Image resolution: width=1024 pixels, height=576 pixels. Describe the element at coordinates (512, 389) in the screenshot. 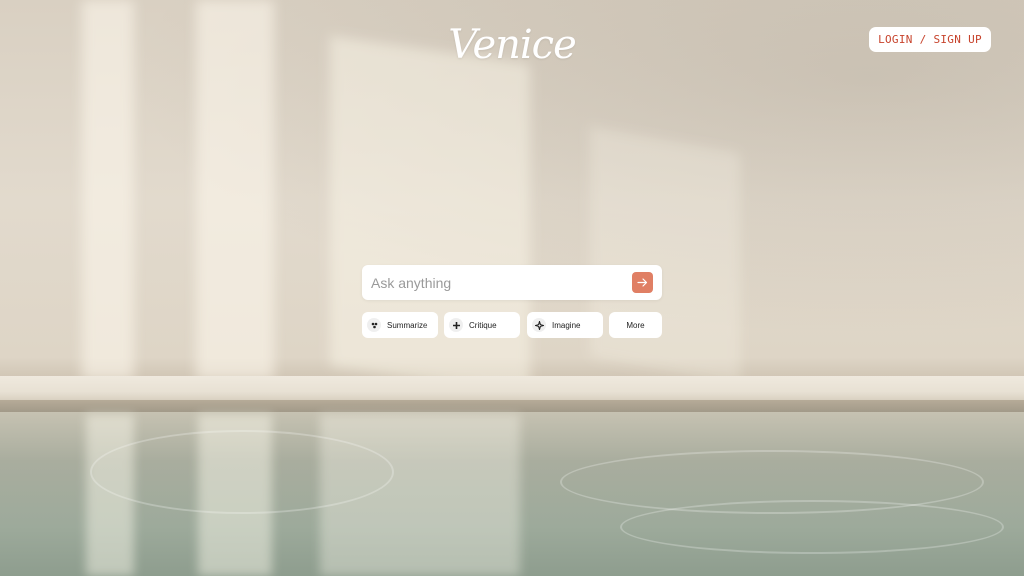

I see `pool-ledge` at that location.